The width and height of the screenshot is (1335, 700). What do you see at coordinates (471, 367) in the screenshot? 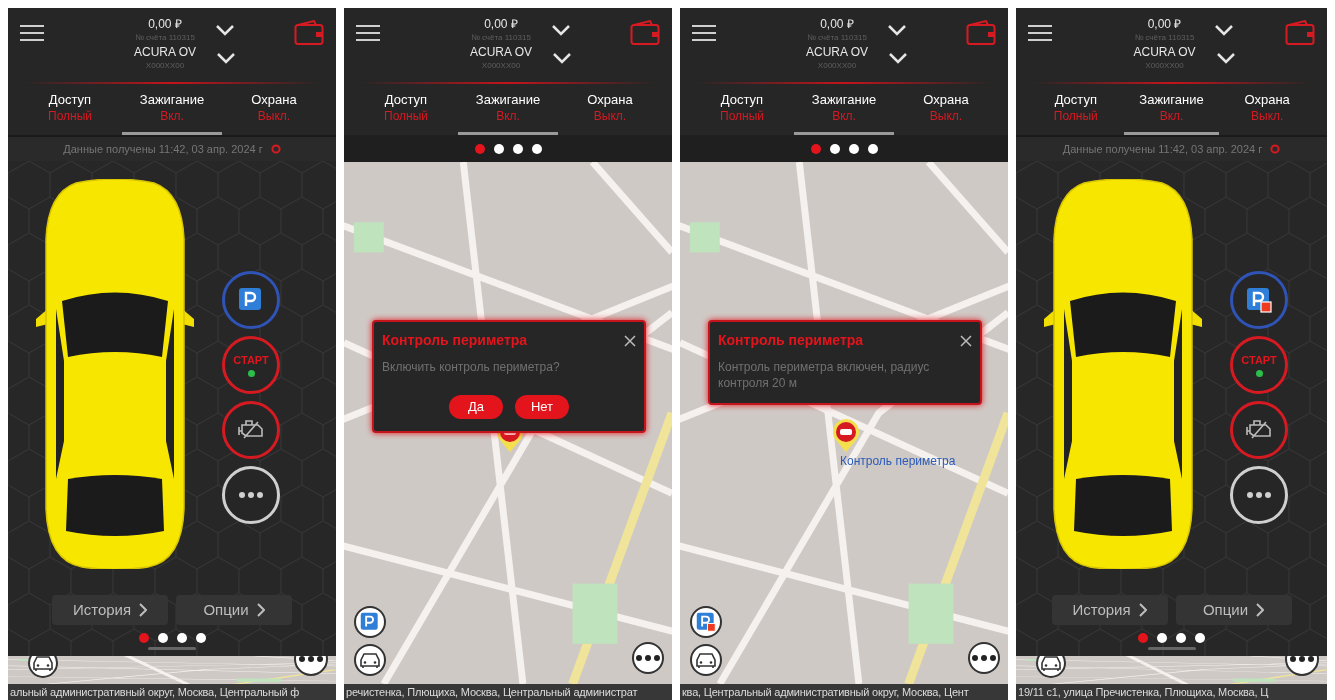
I see `dialog-message: Включить контроль периметра?` at bounding box center [471, 367].